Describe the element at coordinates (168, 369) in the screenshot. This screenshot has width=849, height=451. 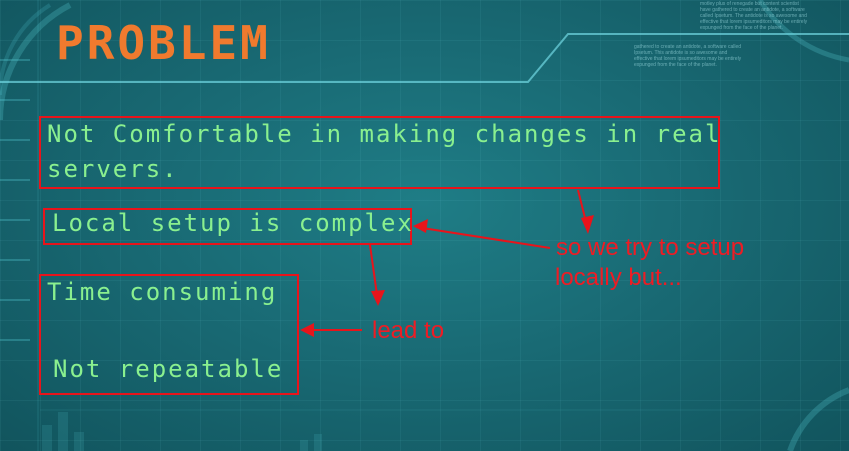
I see `point-not-repeatable: Not repeatable` at that location.